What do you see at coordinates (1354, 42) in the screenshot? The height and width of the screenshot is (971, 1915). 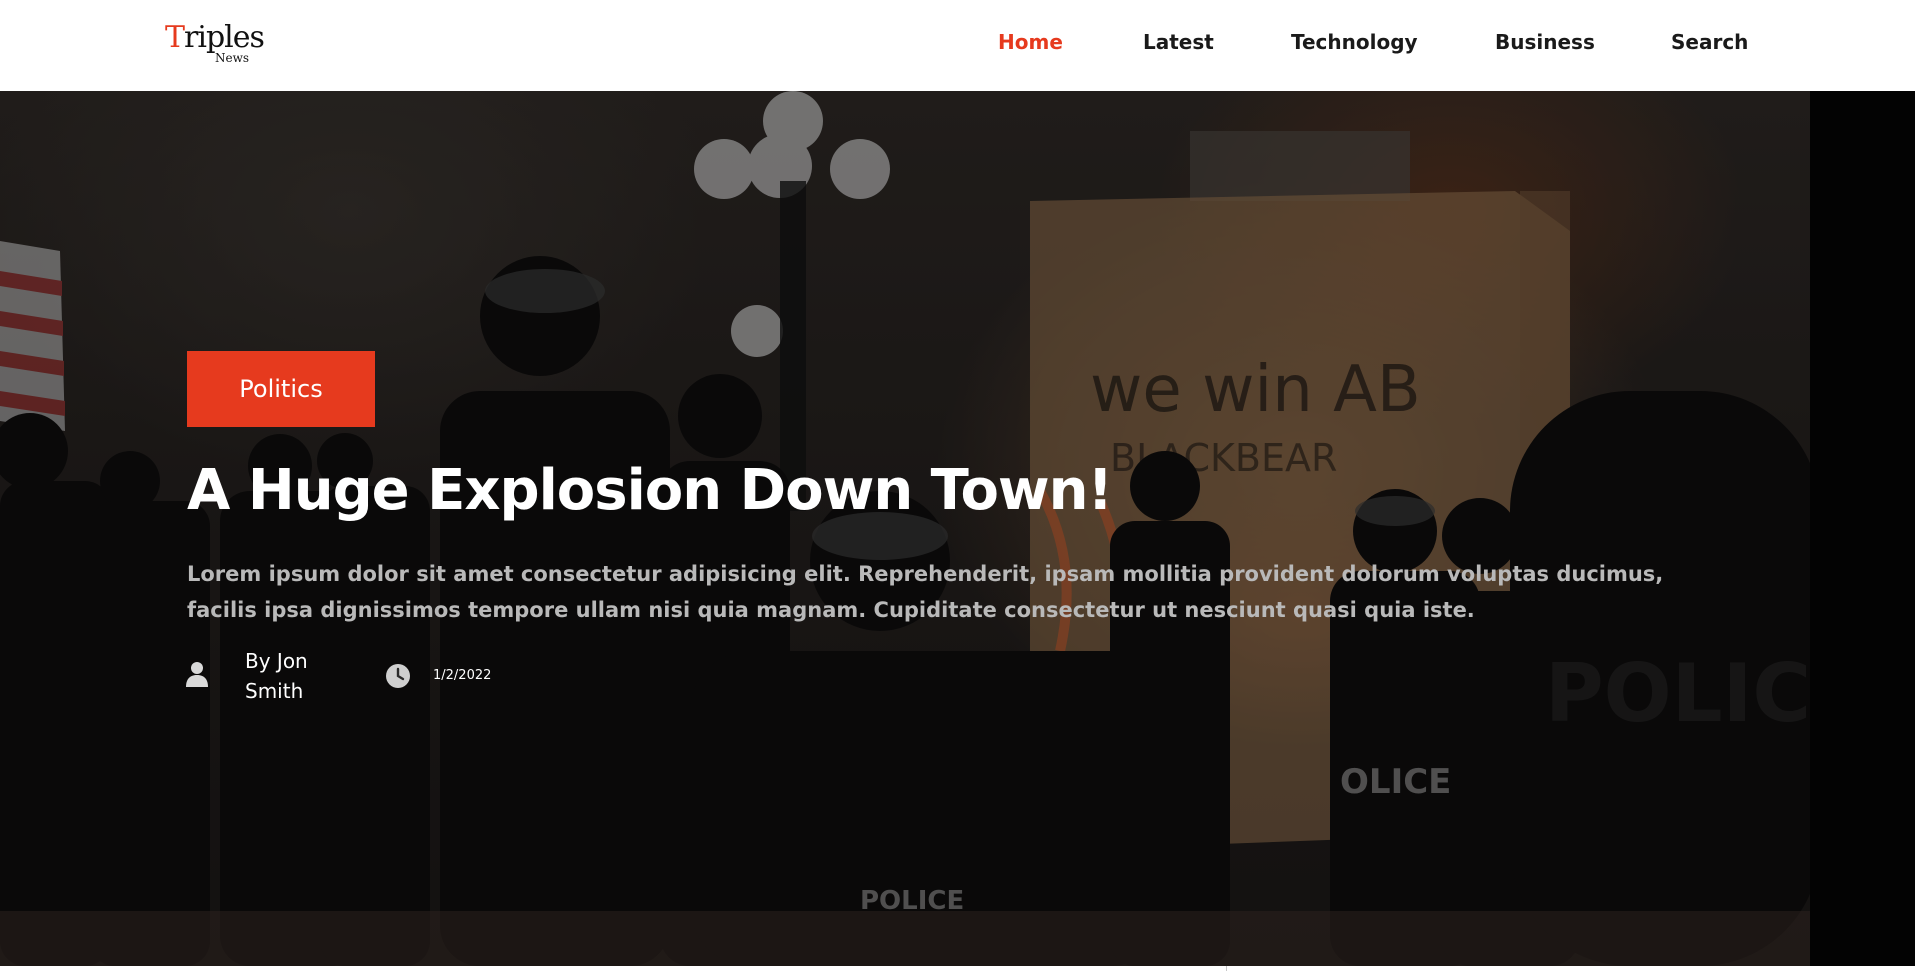 I see `nav-technology: Technology` at bounding box center [1354, 42].